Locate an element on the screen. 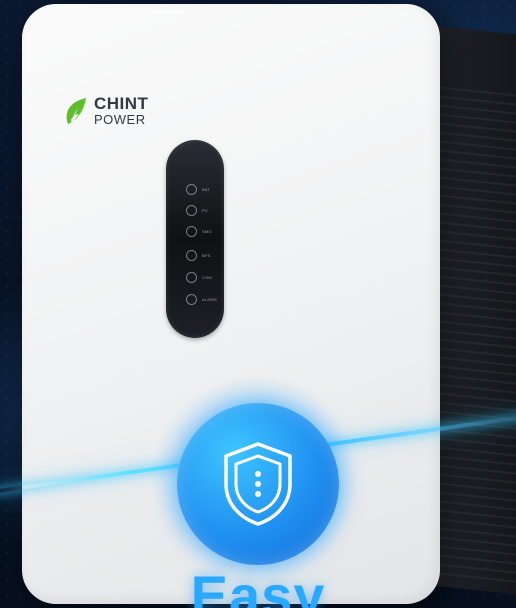  indicator-label: PV is located at coordinates (205, 210).